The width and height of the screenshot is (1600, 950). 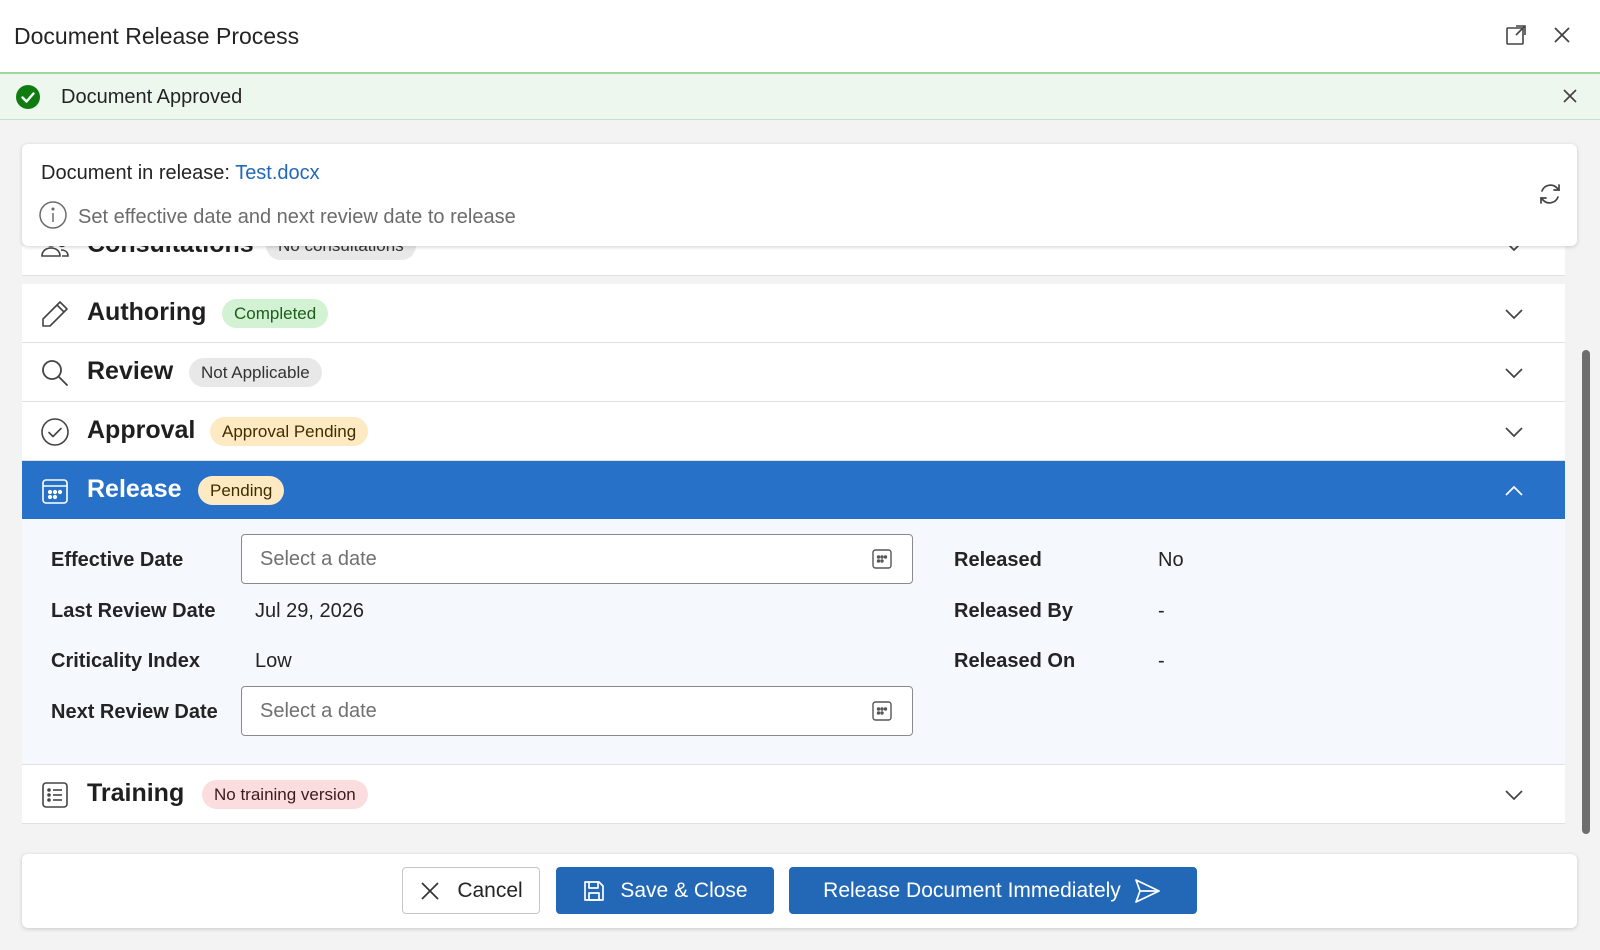 What do you see at coordinates (55, 432) in the screenshot?
I see `check-circle-outline-icon` at bounding box center [55, 432].